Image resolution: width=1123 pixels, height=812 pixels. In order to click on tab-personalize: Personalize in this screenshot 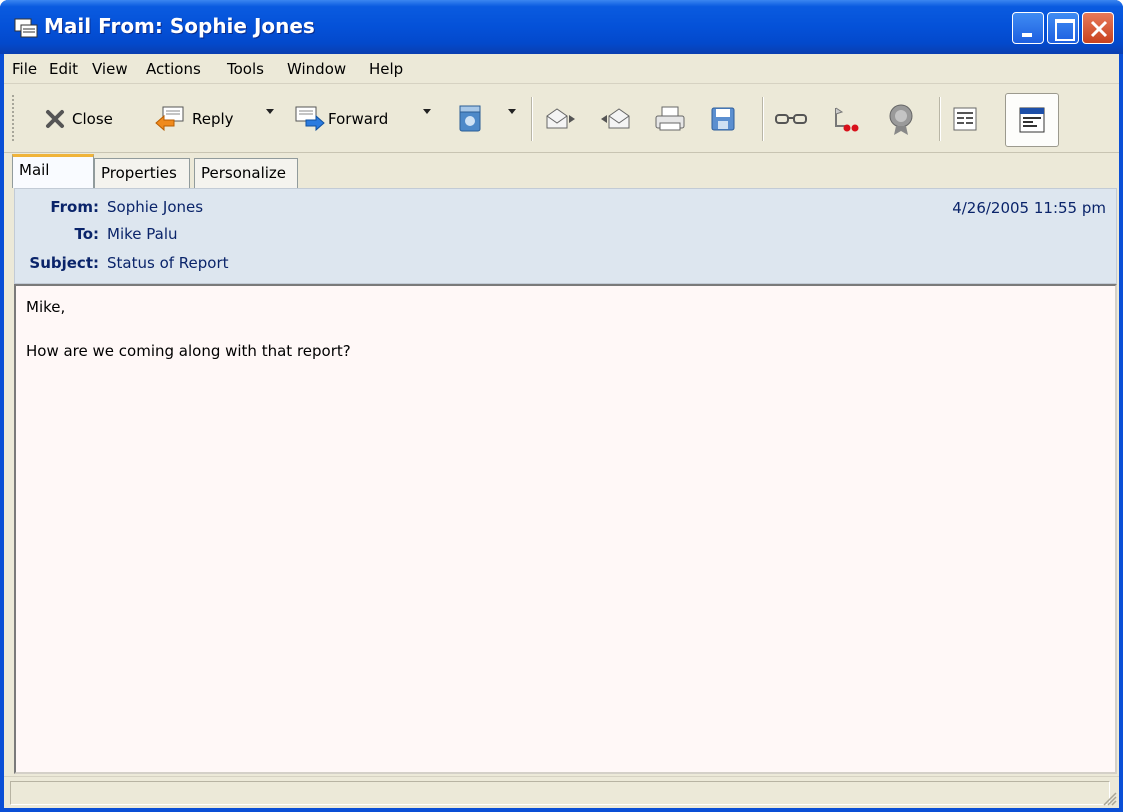, I will do `click(246, 173)`.